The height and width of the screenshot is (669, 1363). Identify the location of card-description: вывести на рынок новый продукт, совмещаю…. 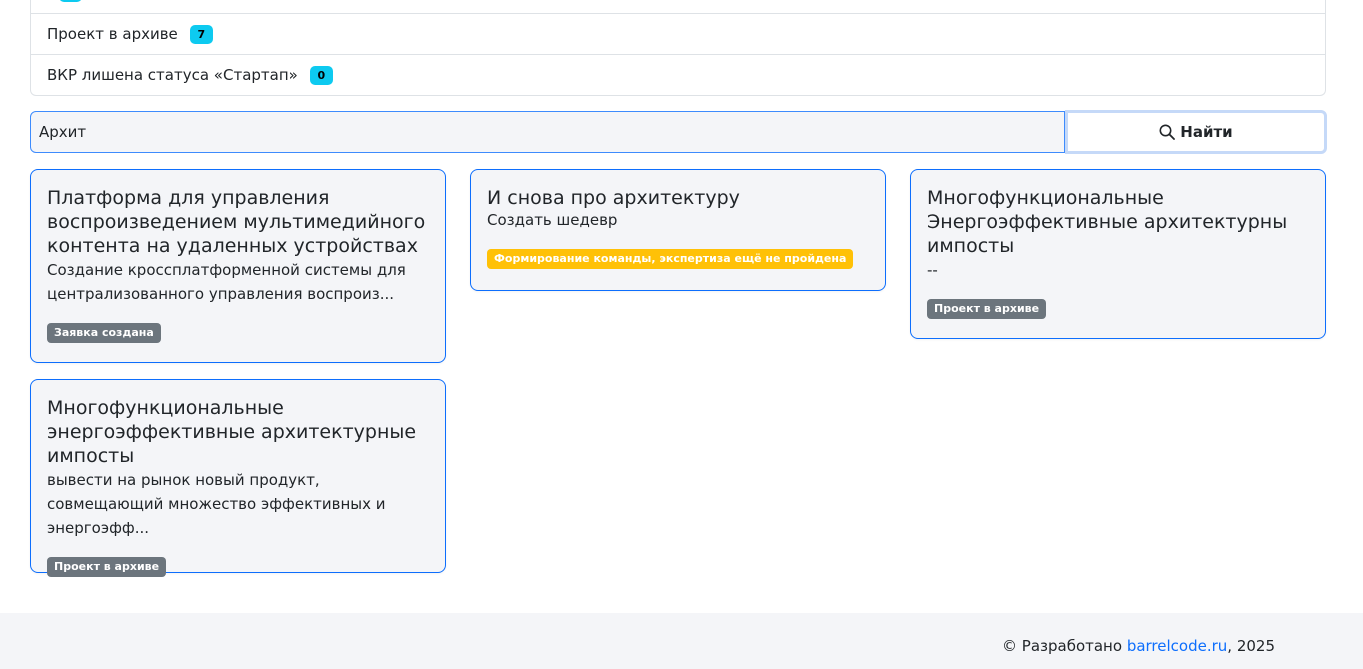
(216, 504).